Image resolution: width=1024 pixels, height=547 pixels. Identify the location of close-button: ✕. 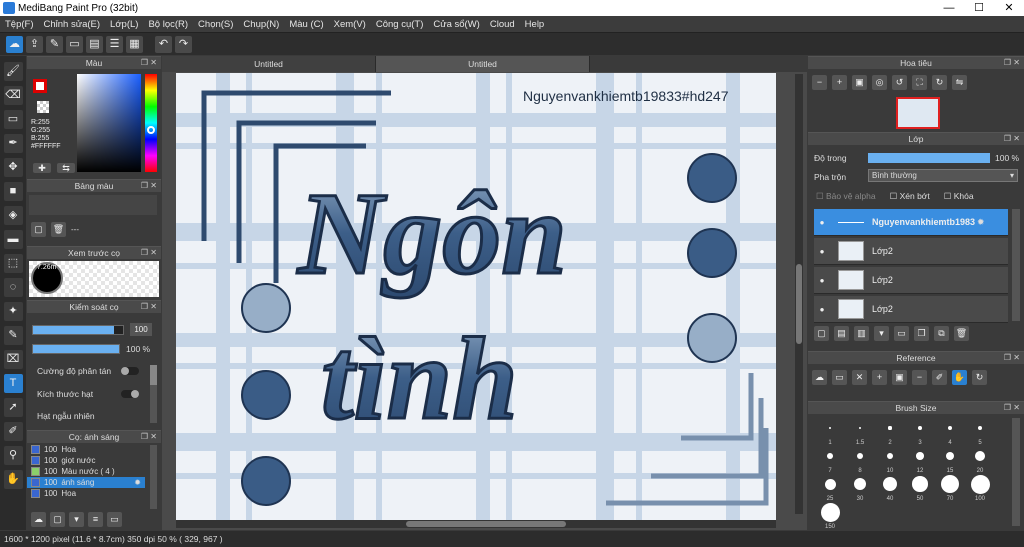
(1009, 8).